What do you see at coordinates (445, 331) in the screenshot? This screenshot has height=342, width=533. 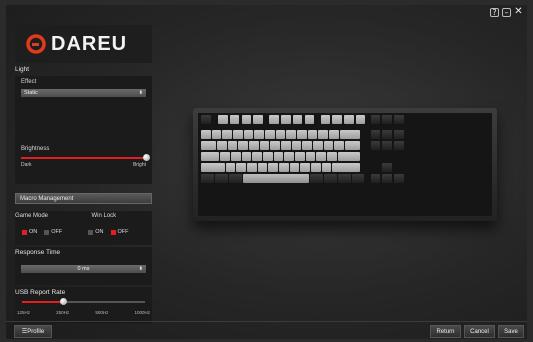 I see `return-button: Return` at bounding box center [445, 331].